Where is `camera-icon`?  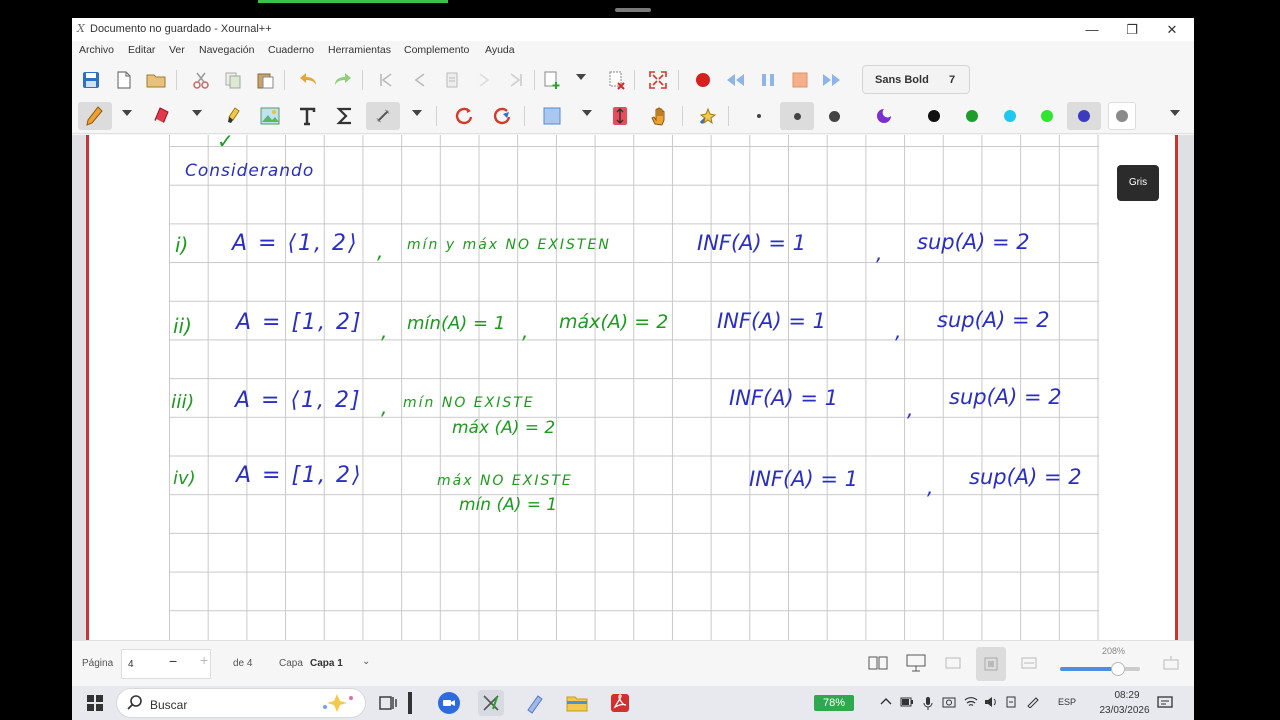 camera-icon is located at coordinates (949, 703).